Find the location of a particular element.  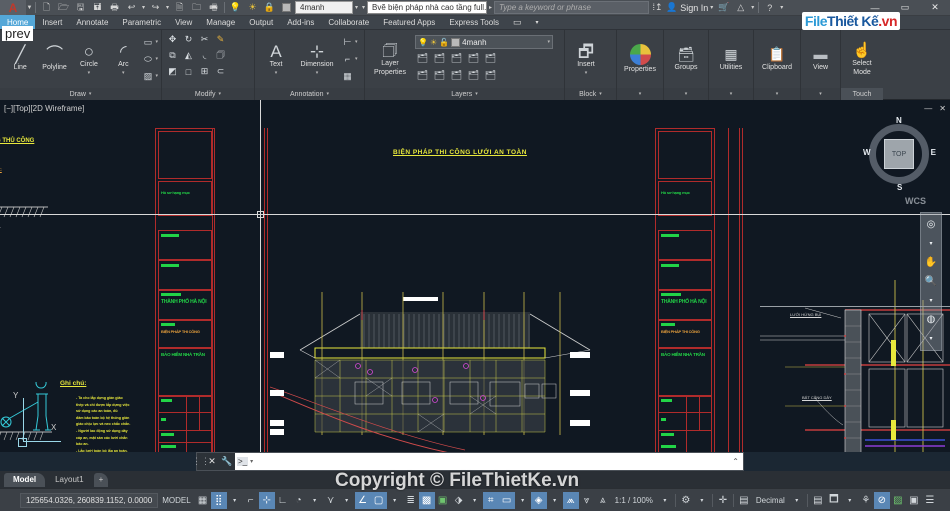

autoscale-button: ⩔ is located at coordinates (587, 500).